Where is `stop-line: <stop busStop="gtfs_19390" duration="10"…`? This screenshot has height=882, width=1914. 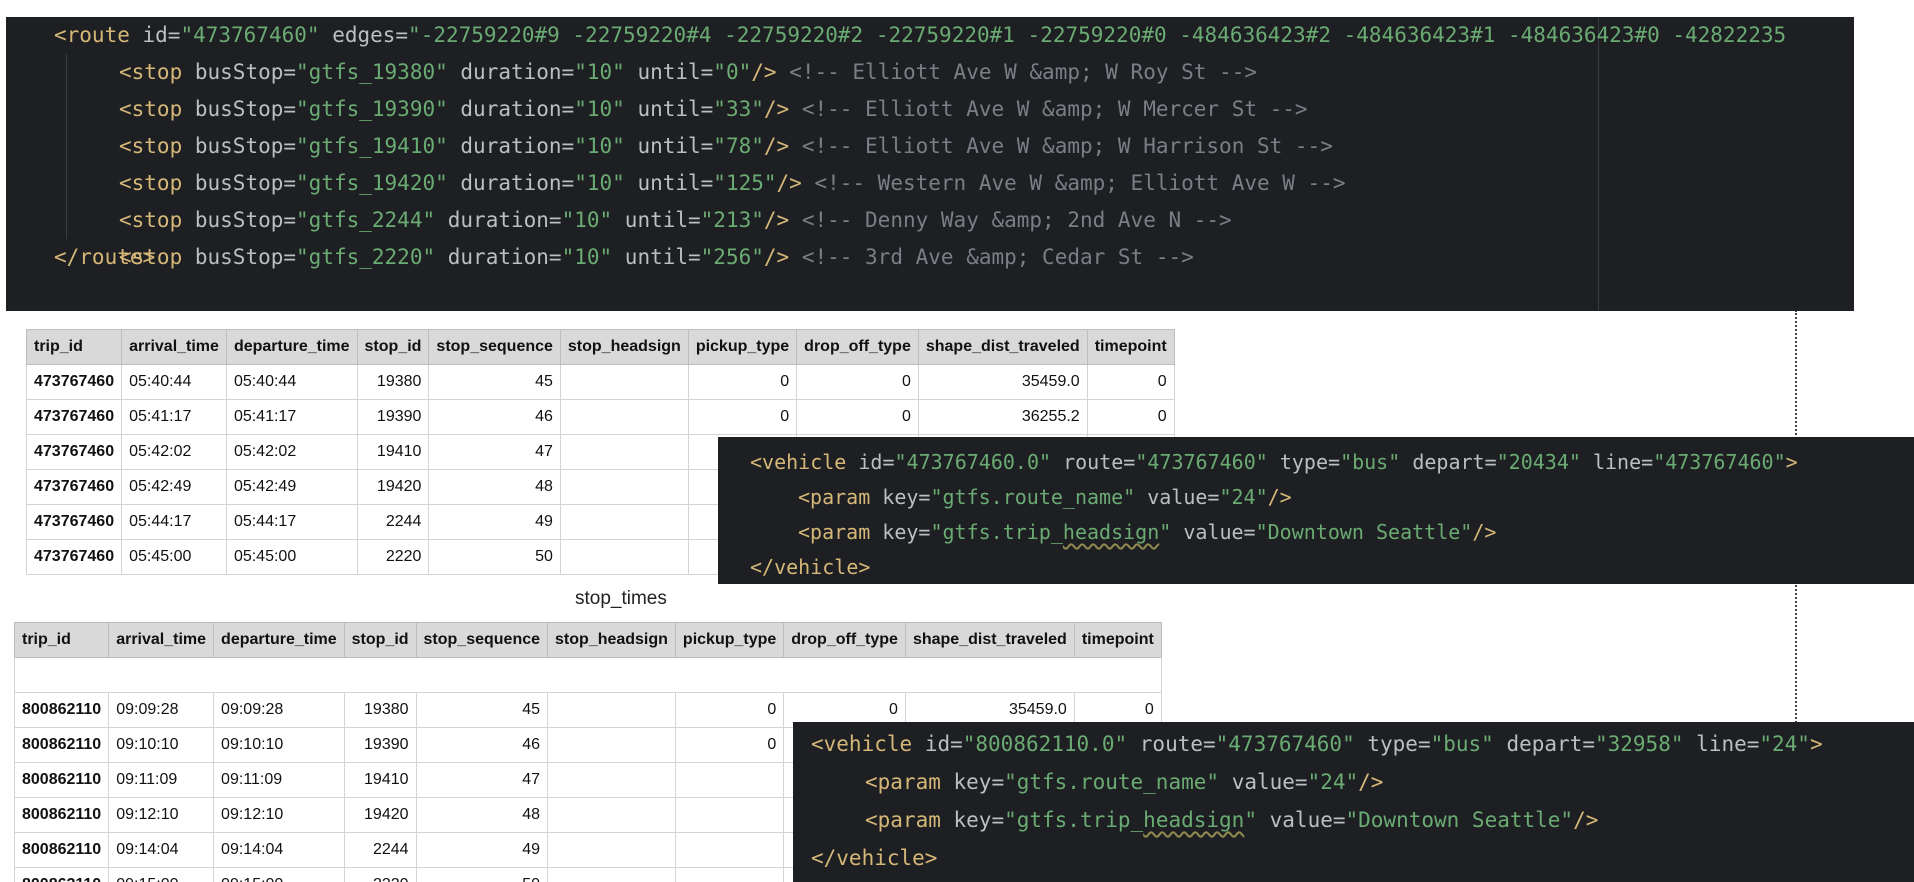 stop-line: <stop busStop="gtfs_19390" duration="10"… is located at coordinates (713, 109).